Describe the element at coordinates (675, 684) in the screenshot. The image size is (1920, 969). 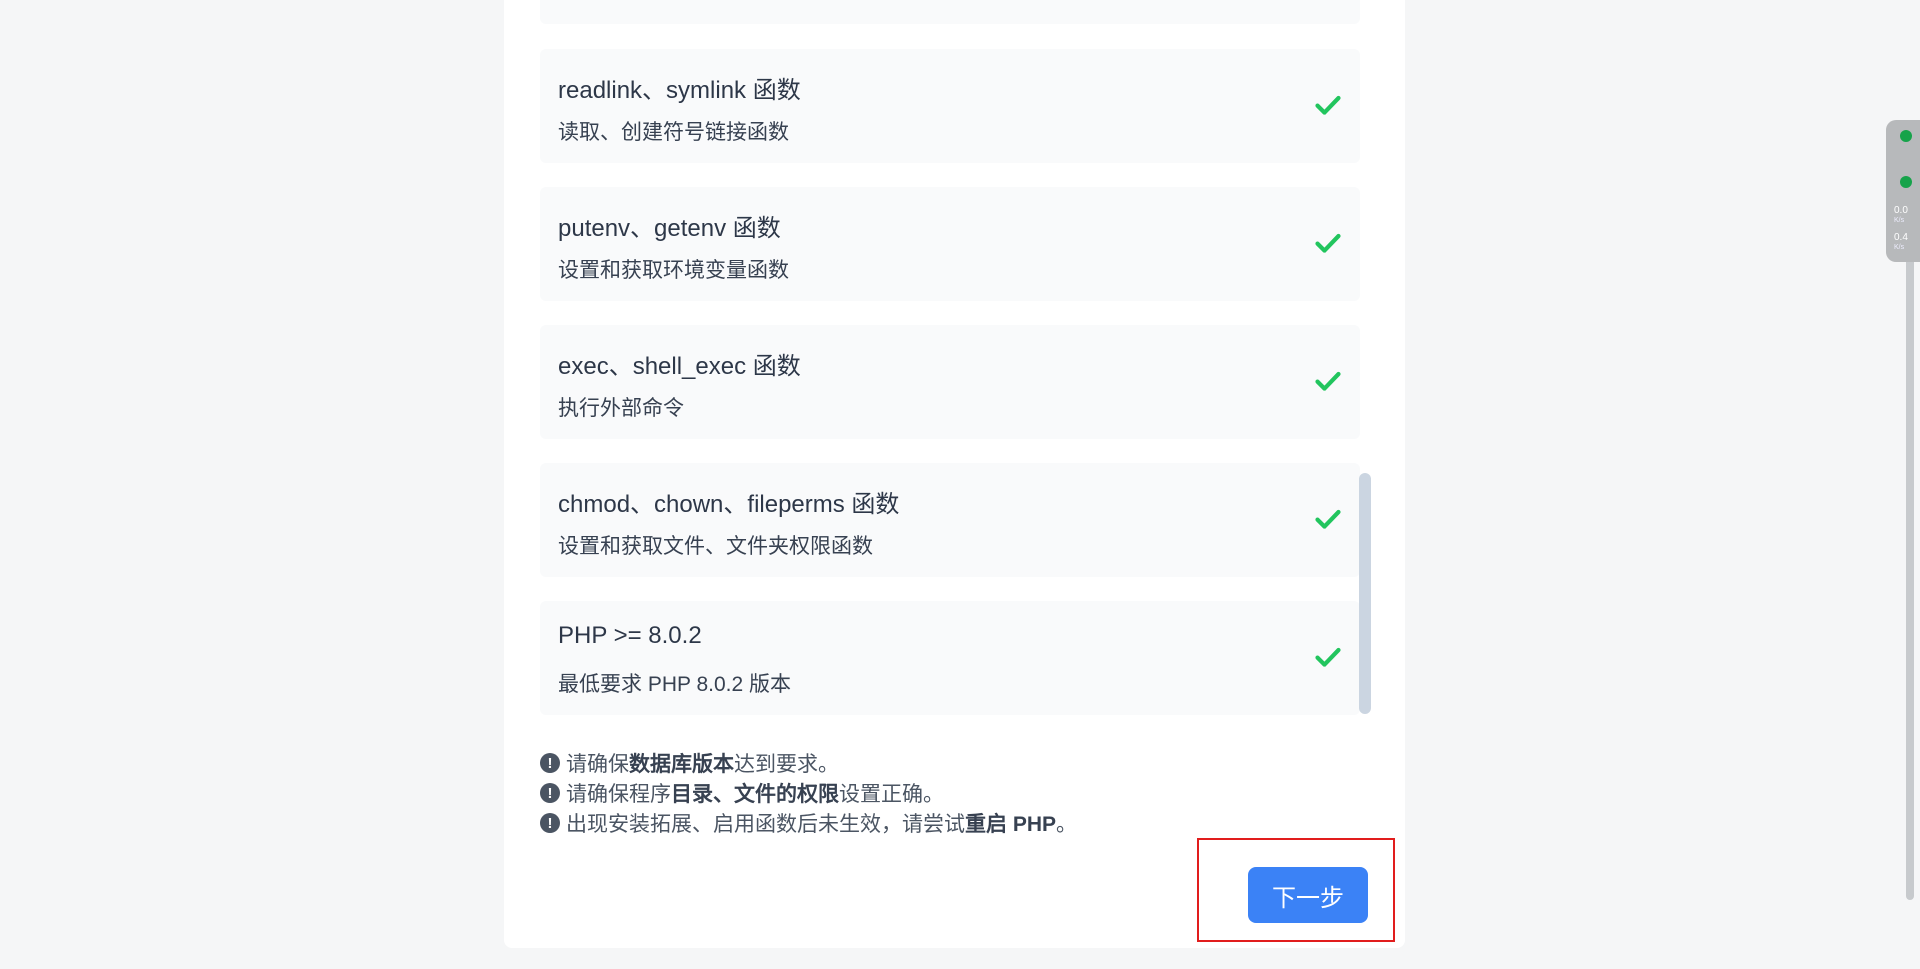
I see `item-description: 最低要求 PHP 8.0.2 版本` at that location.